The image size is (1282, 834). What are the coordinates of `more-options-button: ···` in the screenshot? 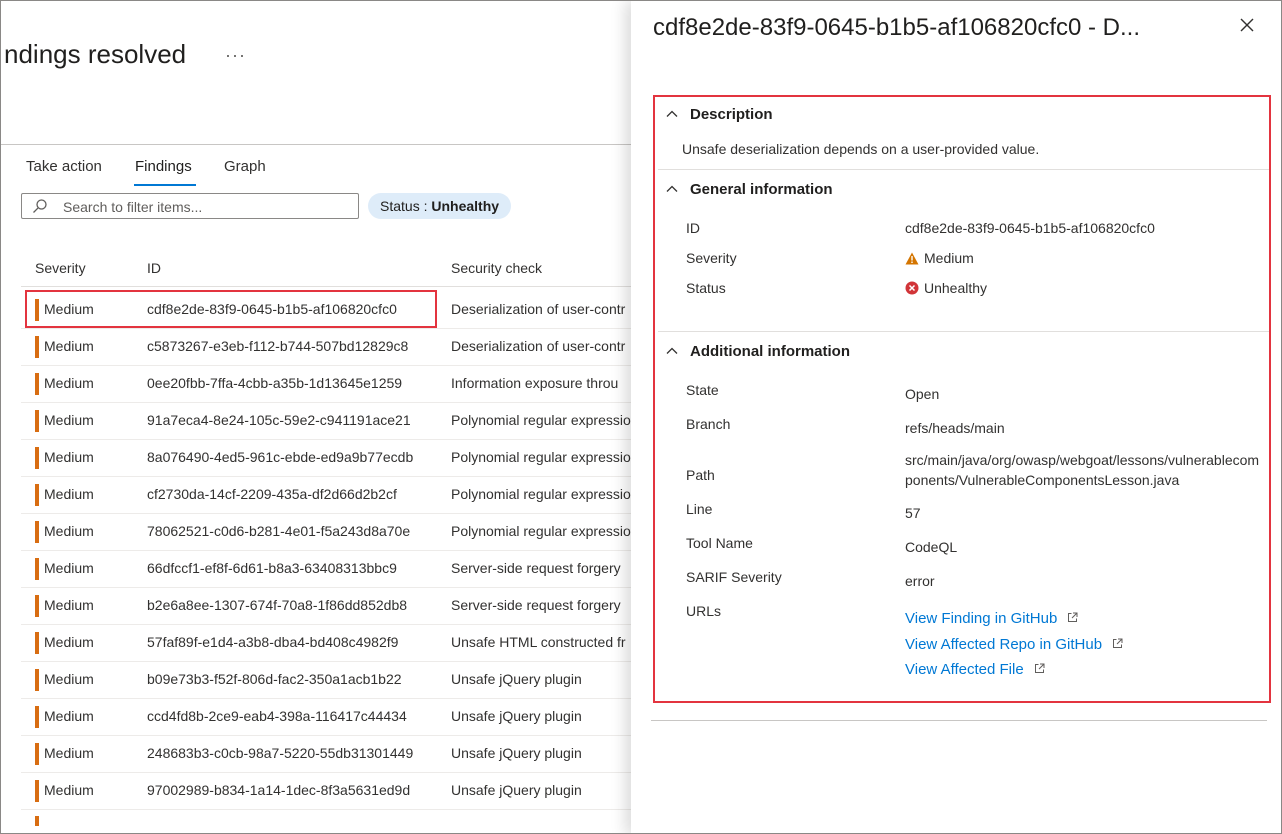 It's located at (235, 55).